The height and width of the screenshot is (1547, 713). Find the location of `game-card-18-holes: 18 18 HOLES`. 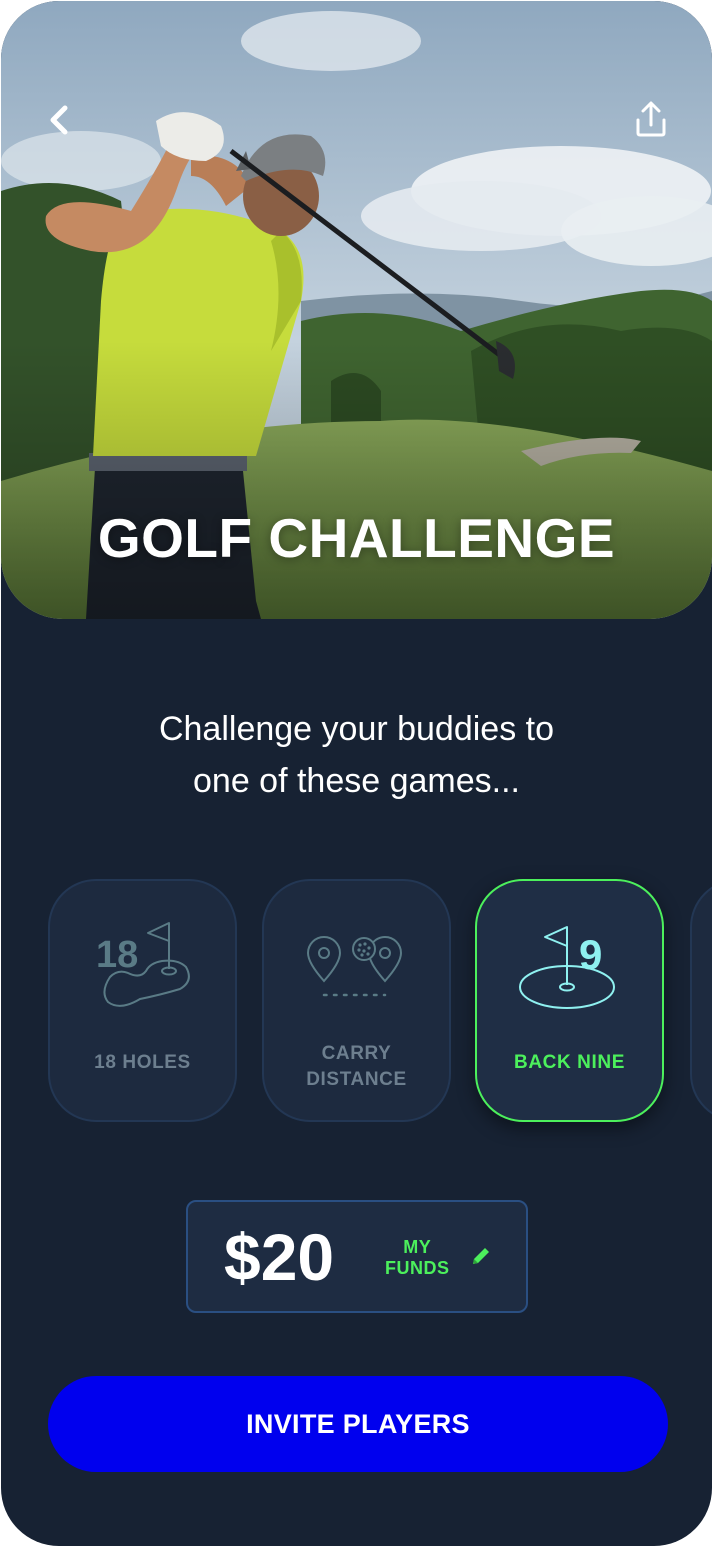

game-card-18-holes: 18 18 HOLES is located at coordinates (142, 1000).